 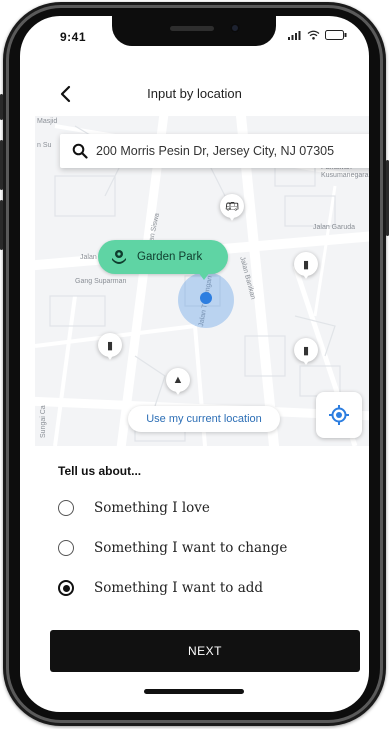 What do you see at coordinates (1, 165) in the screenshot?
I see `volume-up-button` at bounding box center [1, 165].